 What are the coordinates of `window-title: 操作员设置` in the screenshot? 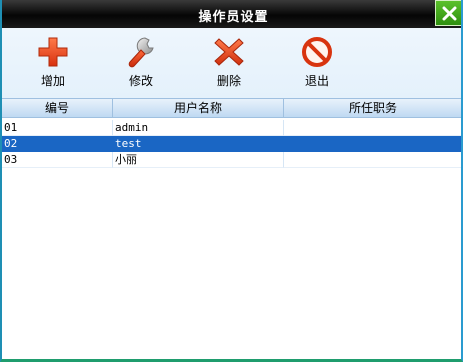 It's located at (233, 17).